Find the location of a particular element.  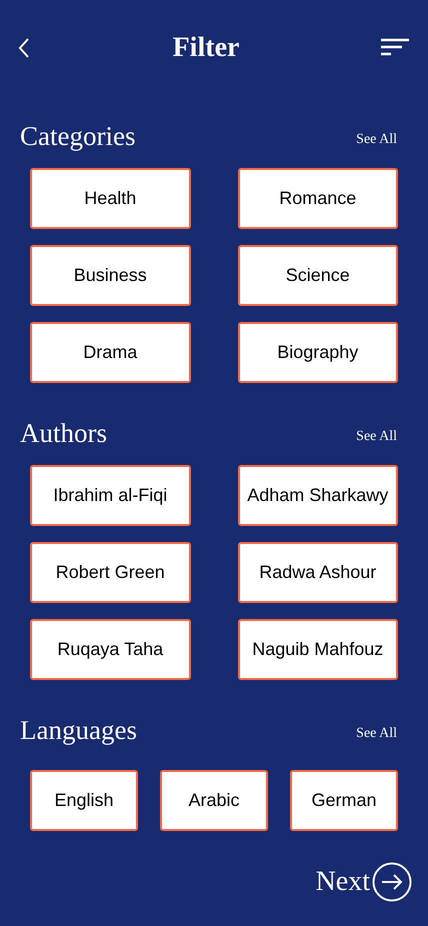

next-button: Next is located at coordinates (364, 881).